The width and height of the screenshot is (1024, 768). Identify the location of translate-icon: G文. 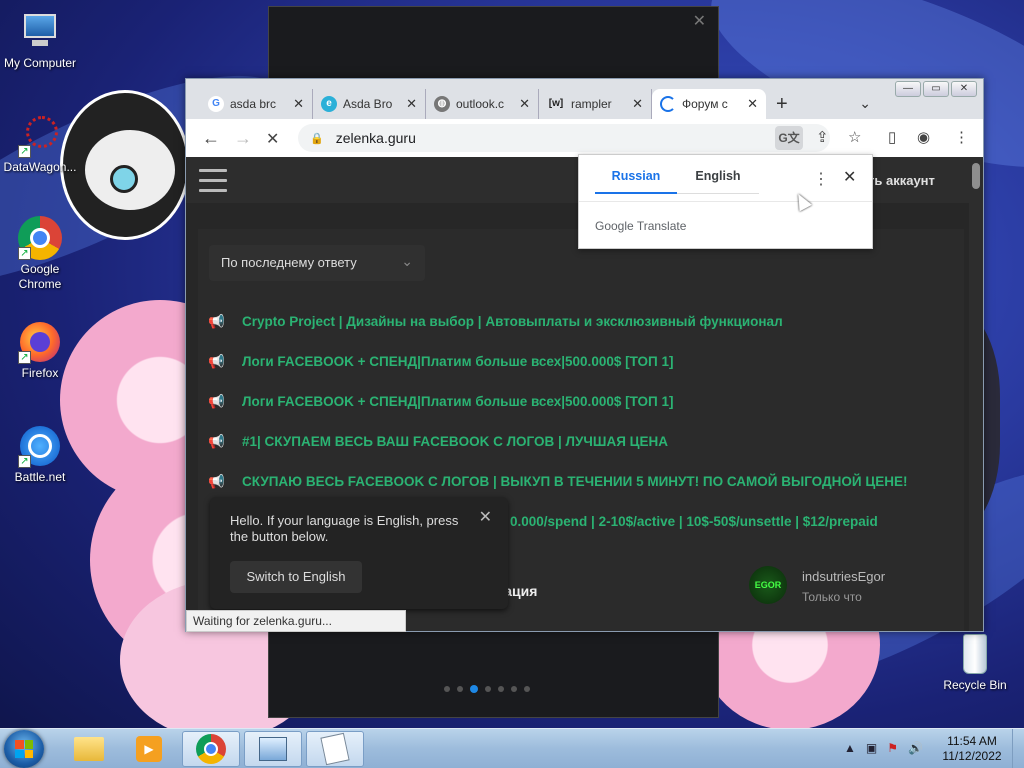
(789, 138).